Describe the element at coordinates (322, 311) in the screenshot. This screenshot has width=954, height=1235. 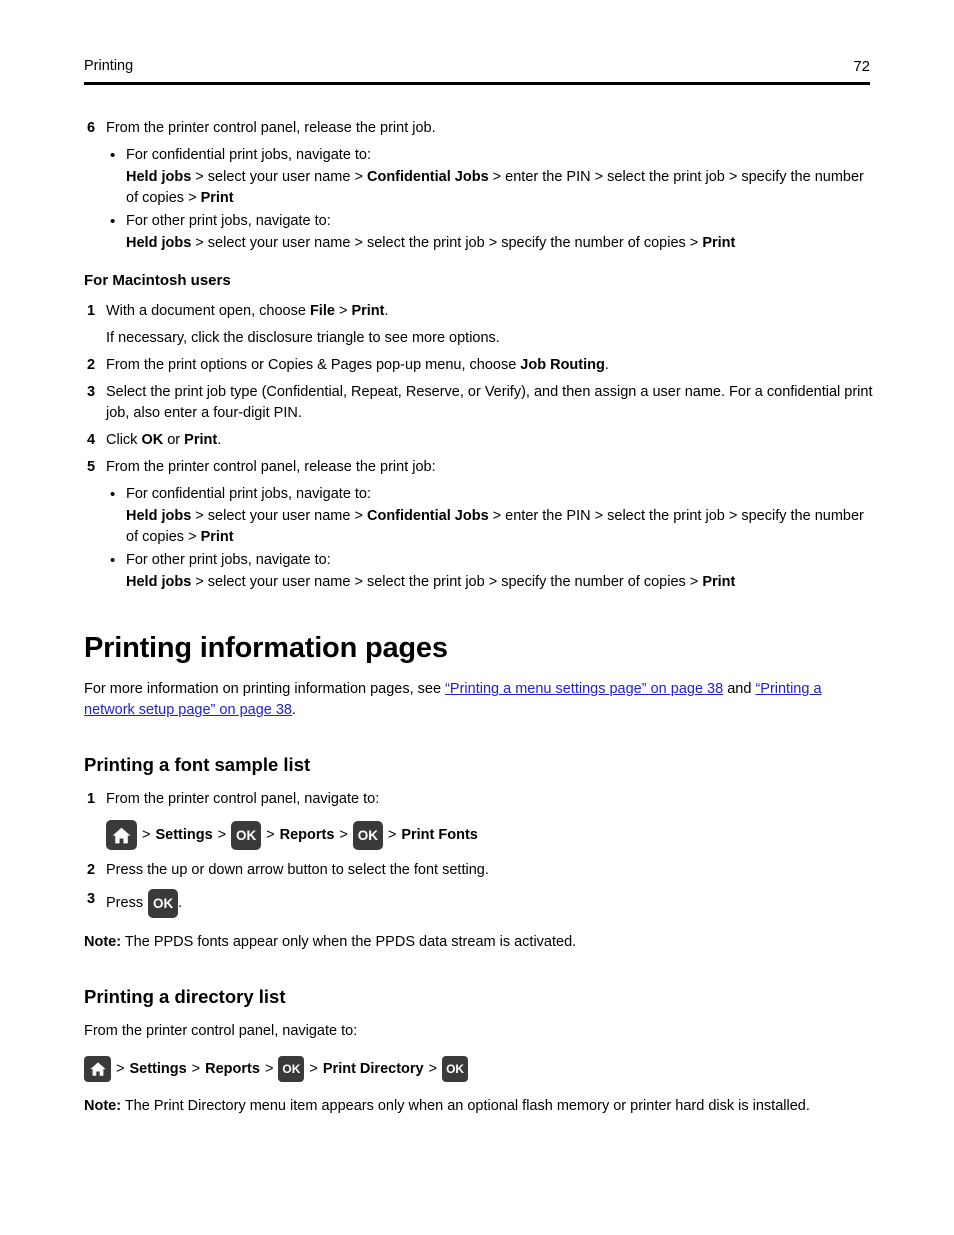
I see `emphasis-text: File` at that location.